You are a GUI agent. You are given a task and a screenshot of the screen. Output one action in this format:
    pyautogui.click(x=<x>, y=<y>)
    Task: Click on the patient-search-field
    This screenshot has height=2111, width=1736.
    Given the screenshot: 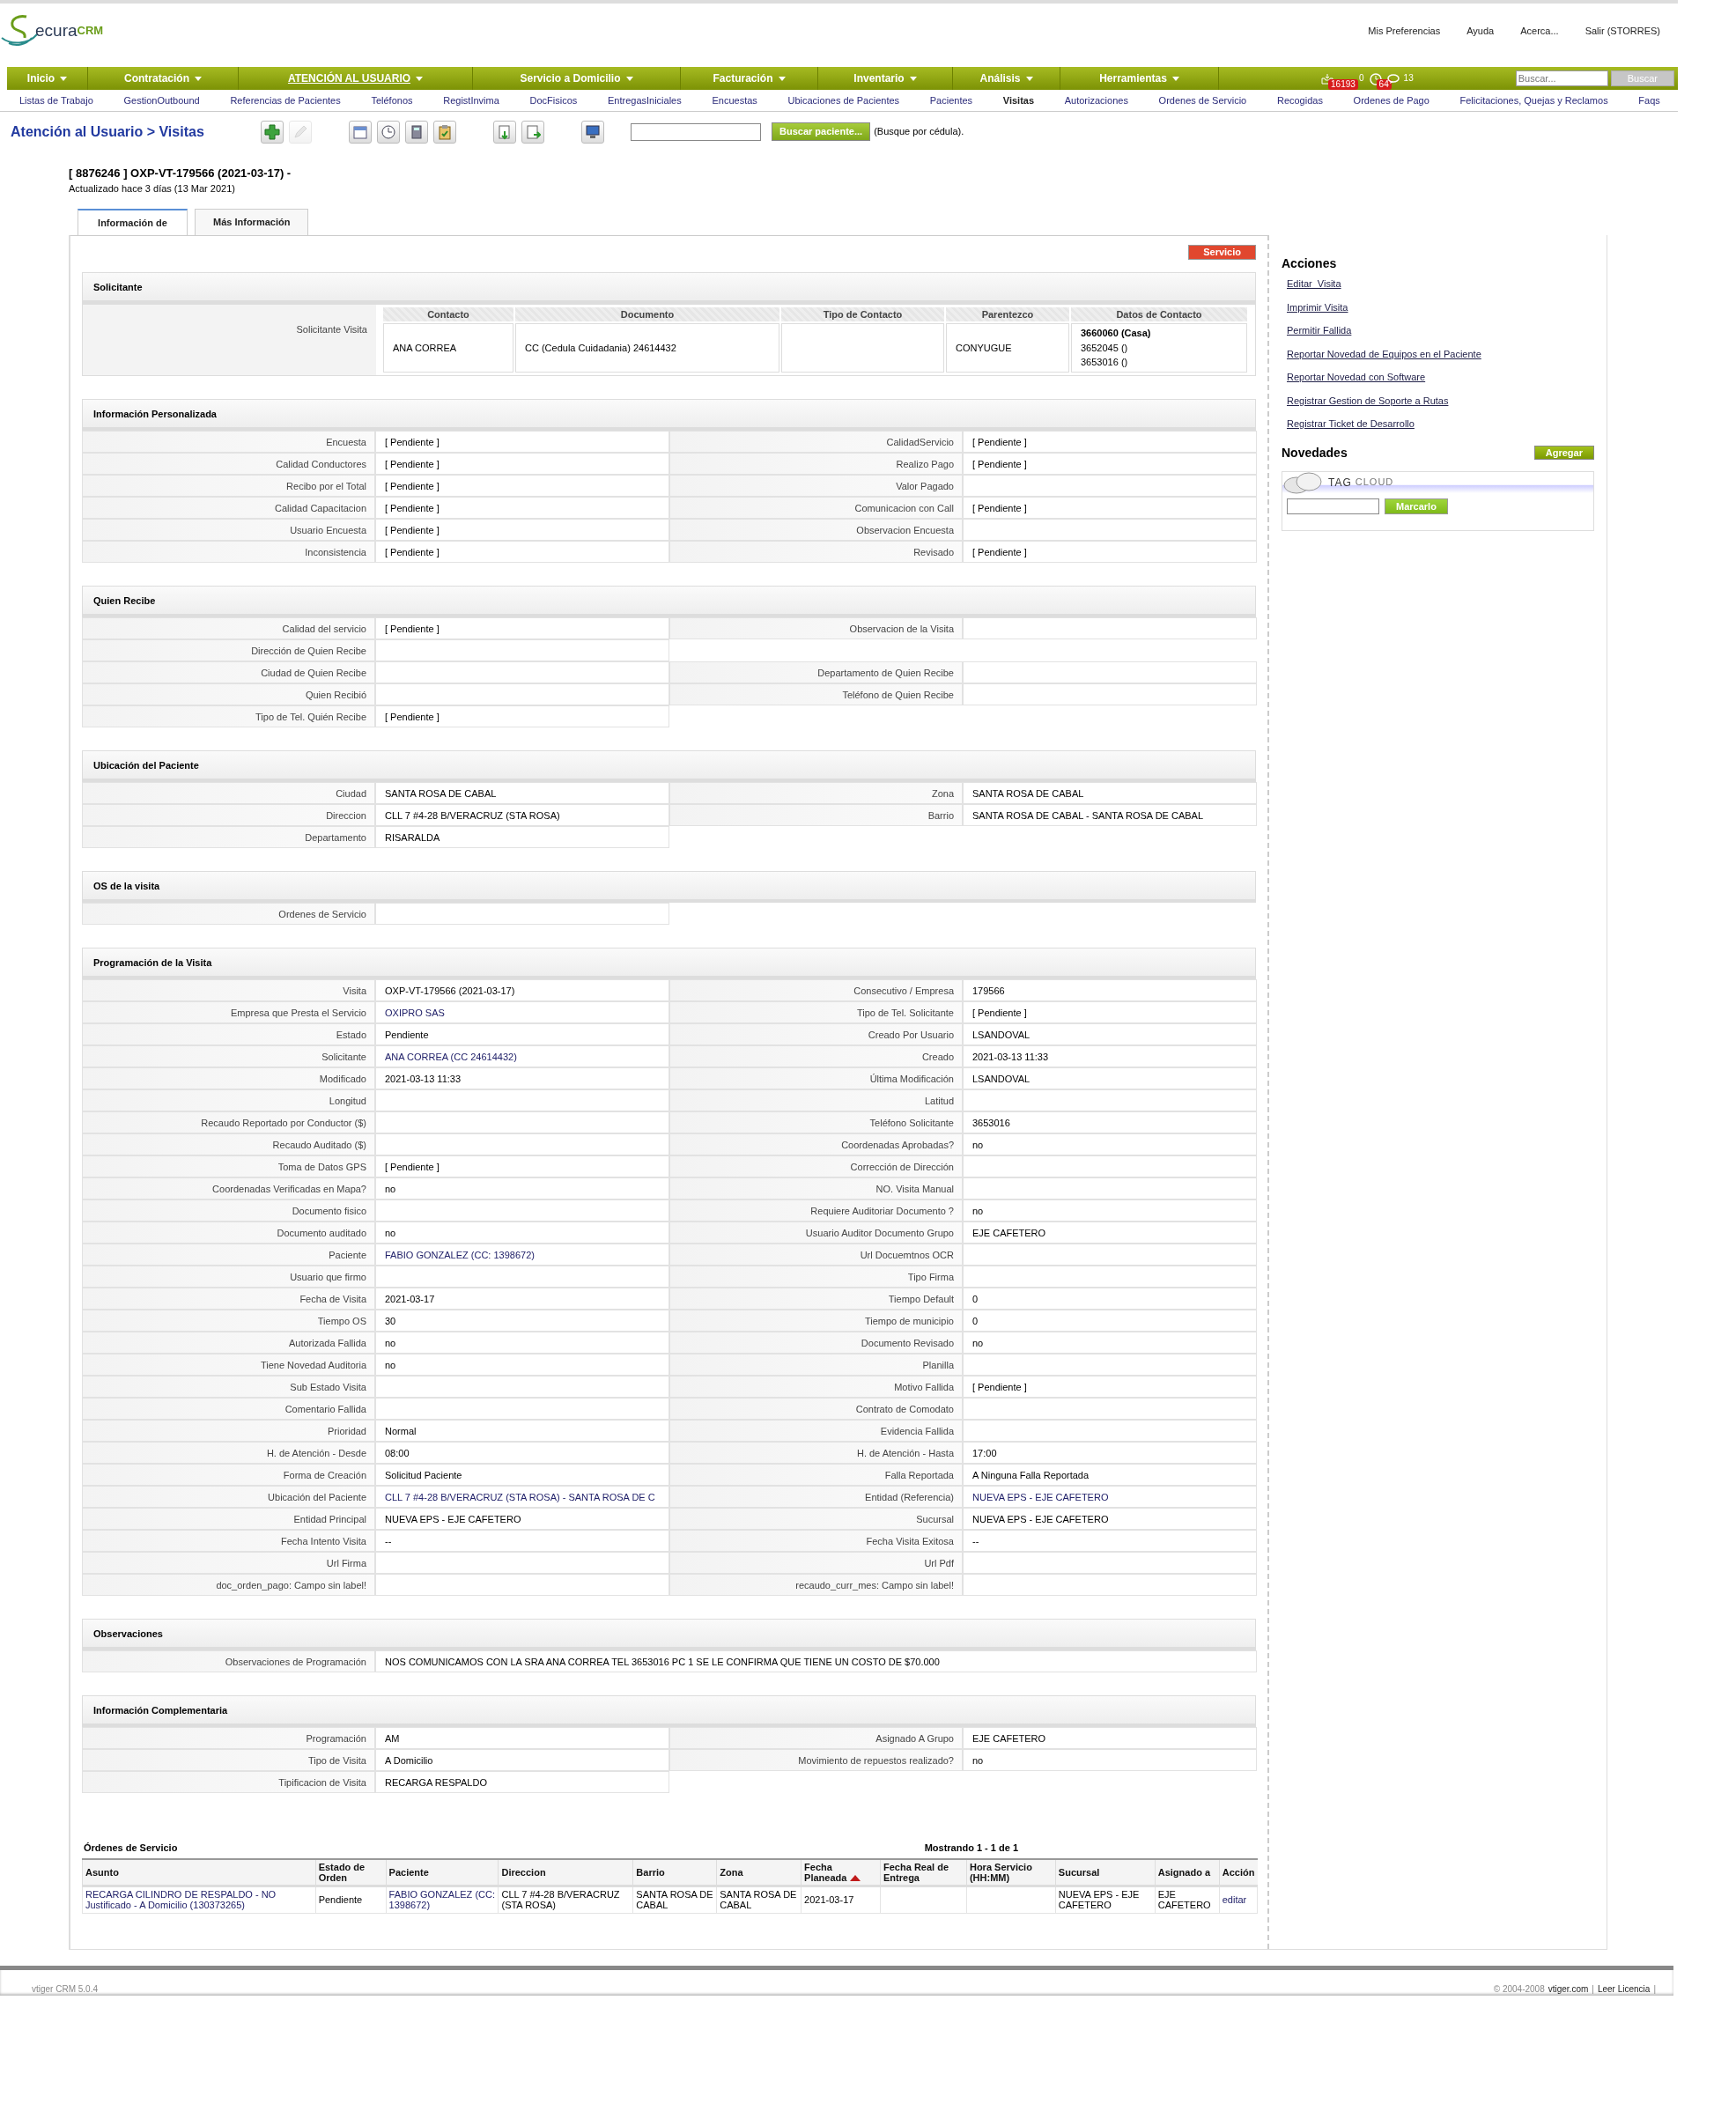 What is the action you would take?
    pyautogui.click(x=696, y=131)
    